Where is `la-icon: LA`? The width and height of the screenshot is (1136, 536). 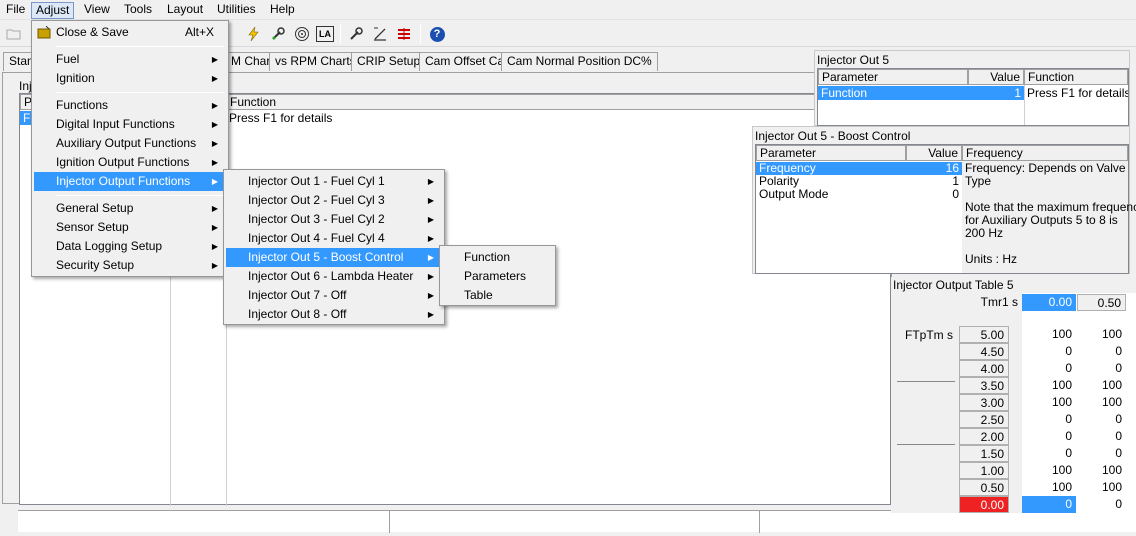 la-icon: LA is located at coordinates (325, 34).